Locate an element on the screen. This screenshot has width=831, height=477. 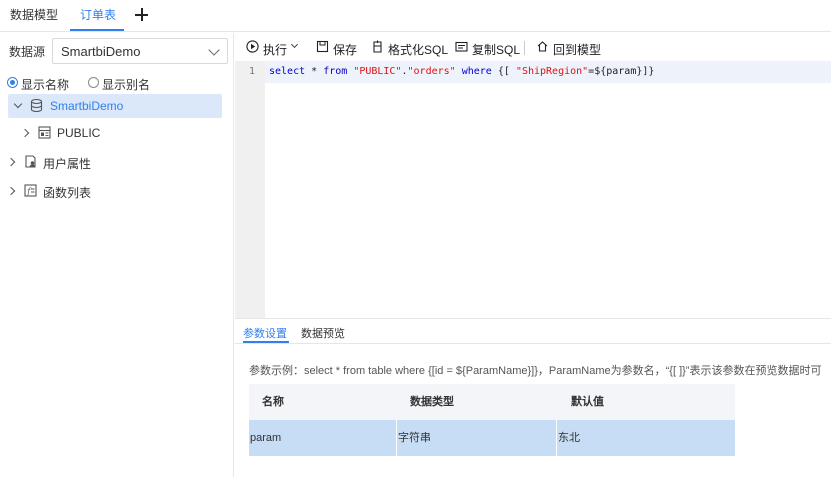
code-string: "ShipRegion" is located at coordinates (552, 71).